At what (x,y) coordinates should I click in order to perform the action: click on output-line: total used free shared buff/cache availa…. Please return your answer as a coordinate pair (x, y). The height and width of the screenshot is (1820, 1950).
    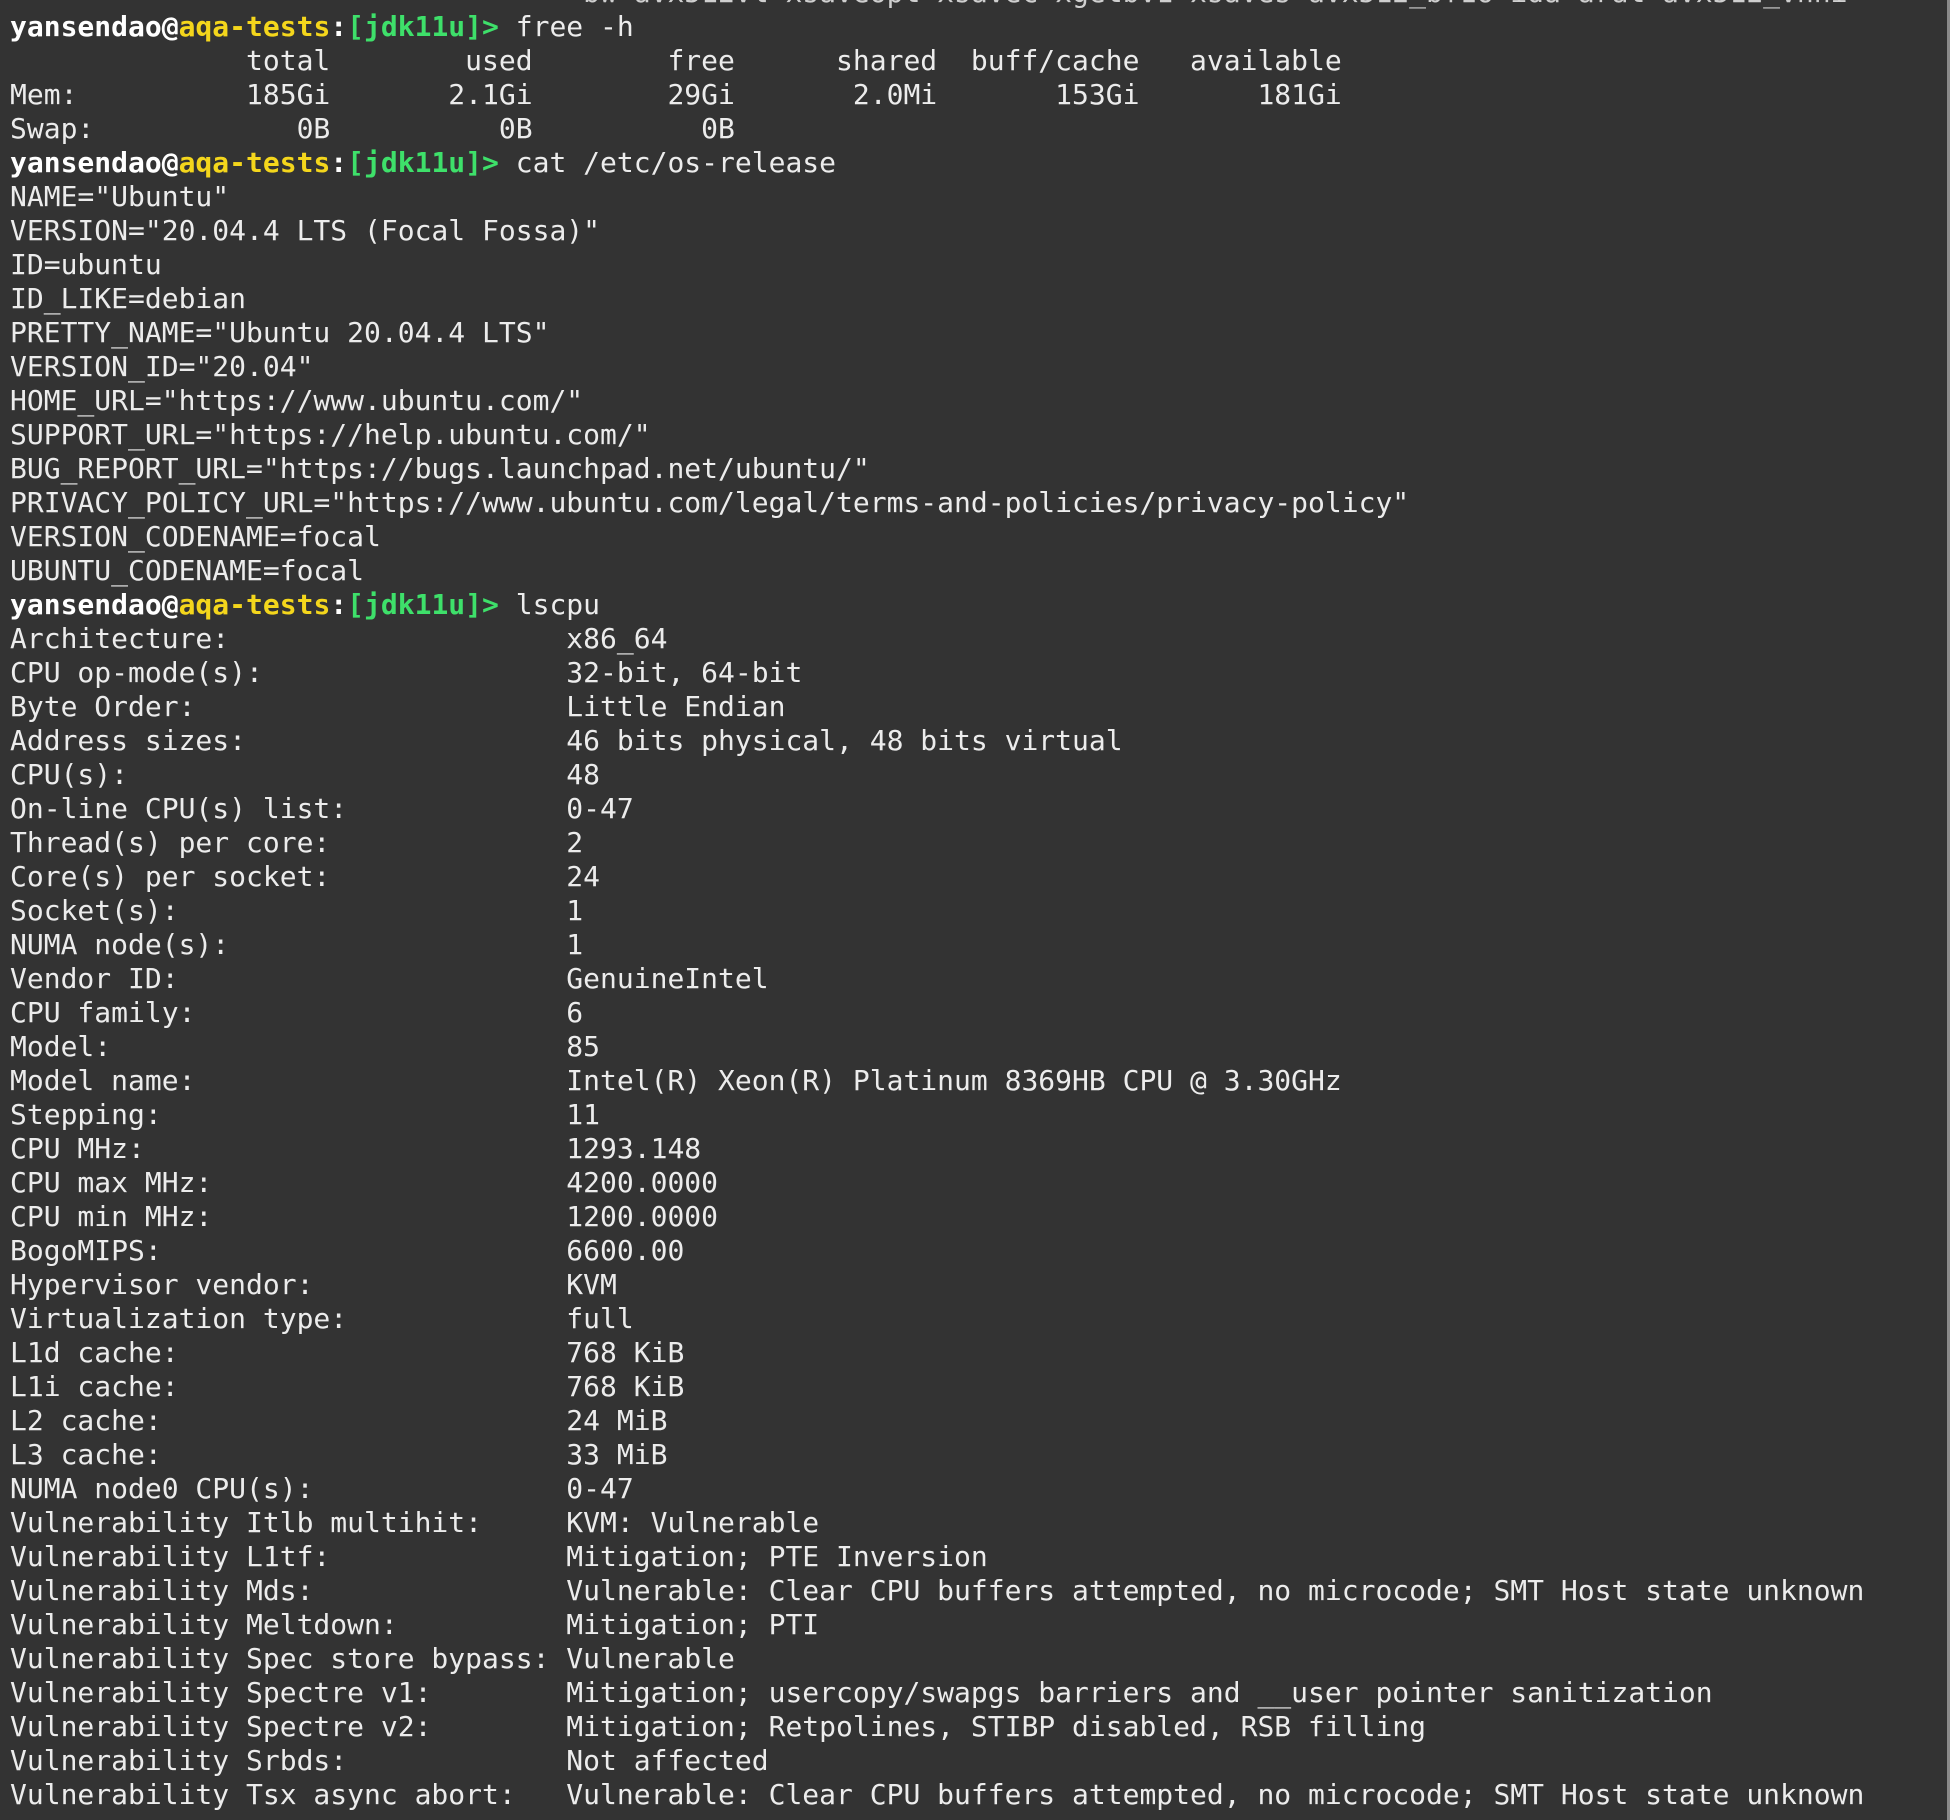
    Looking at the image, I should click on (676, 60).